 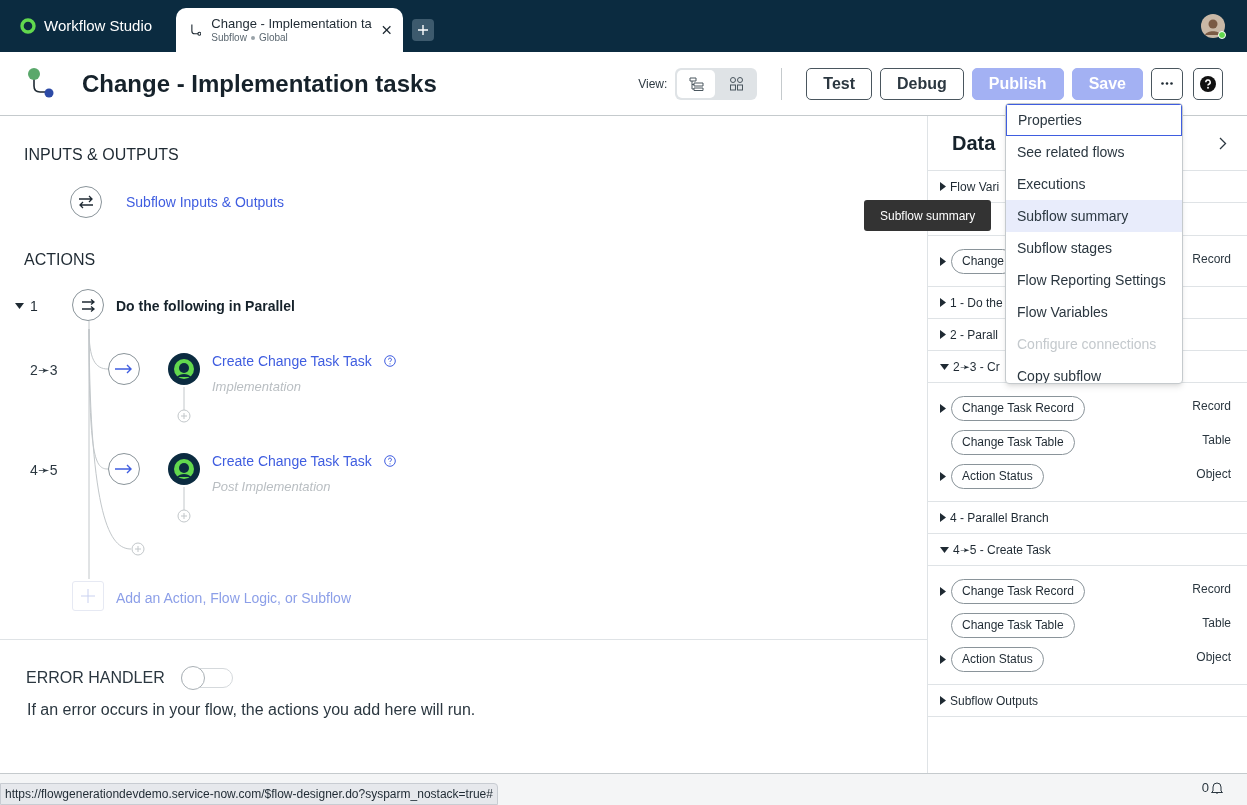 What do you see at coordinates (736, 83) in the screenshot?
I see `diagram-view-icon` at bounding box center [736, 83].